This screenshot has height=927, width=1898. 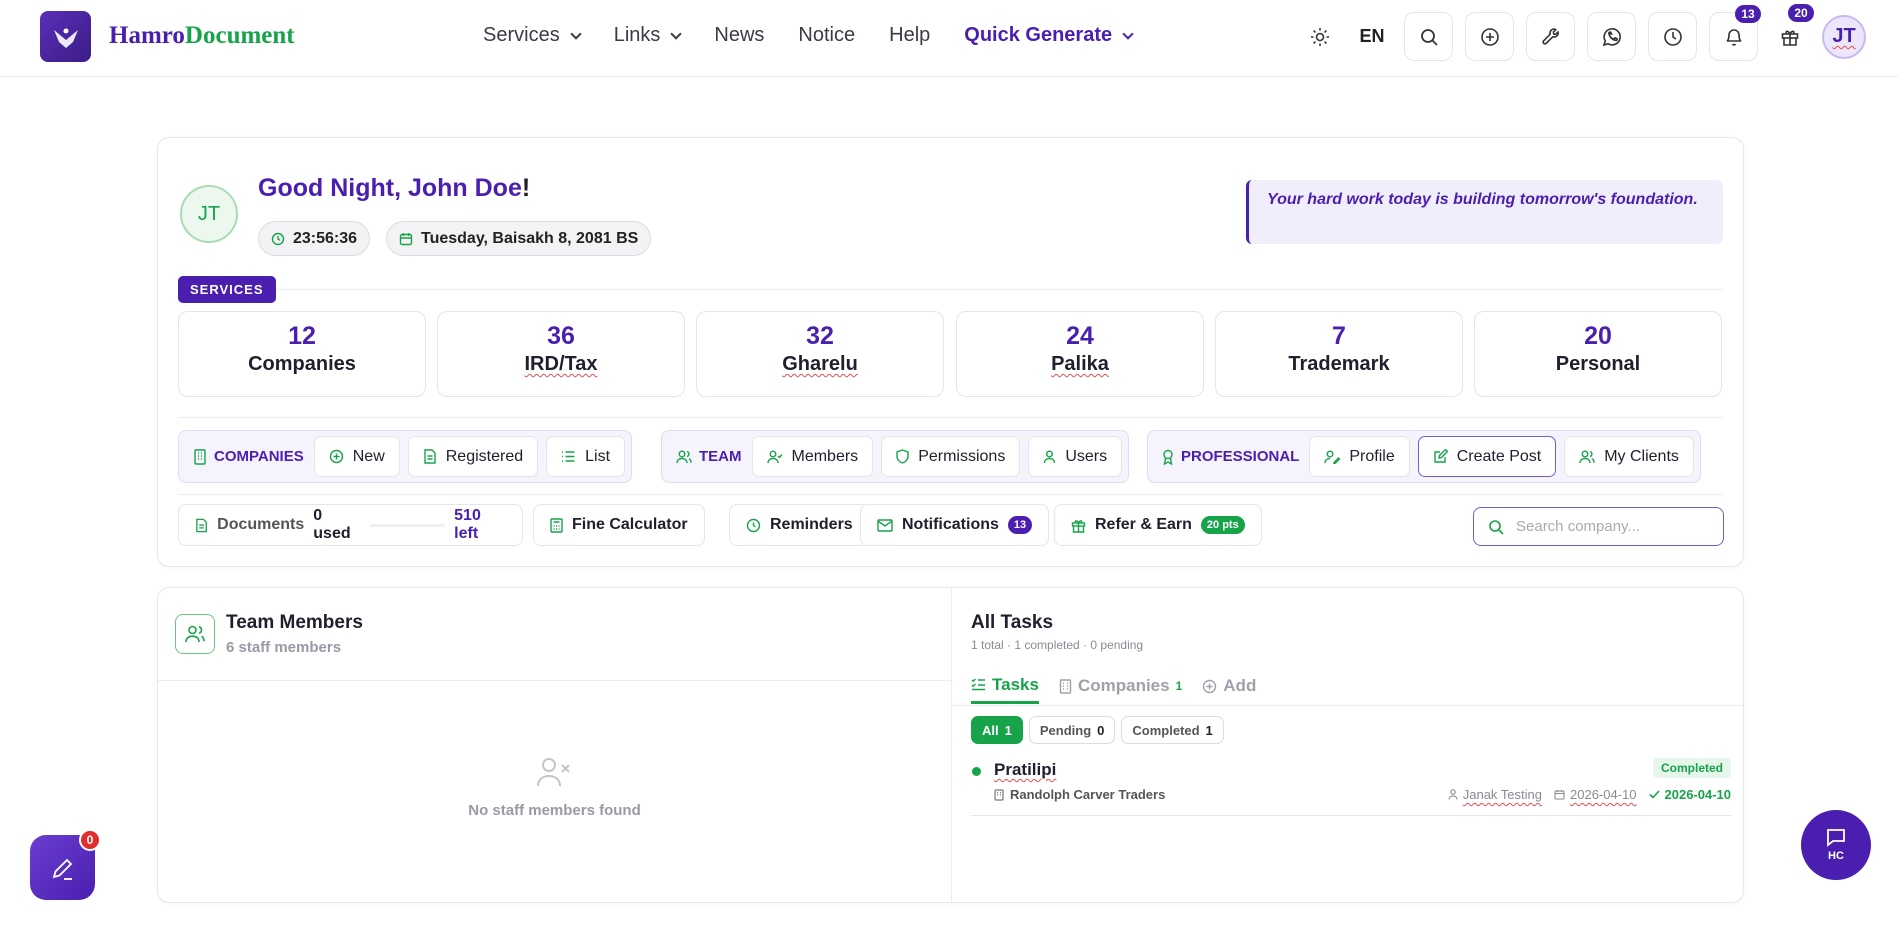 I want to click on whatsapp-button, so click(x=1611, y=36).